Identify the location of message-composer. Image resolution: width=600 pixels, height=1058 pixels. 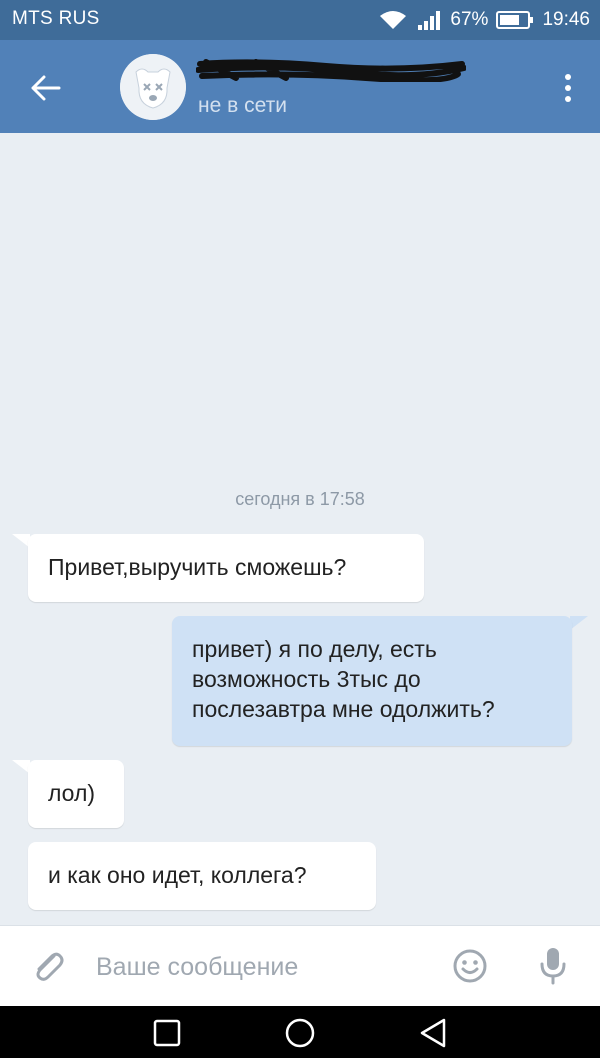
(300, 965).